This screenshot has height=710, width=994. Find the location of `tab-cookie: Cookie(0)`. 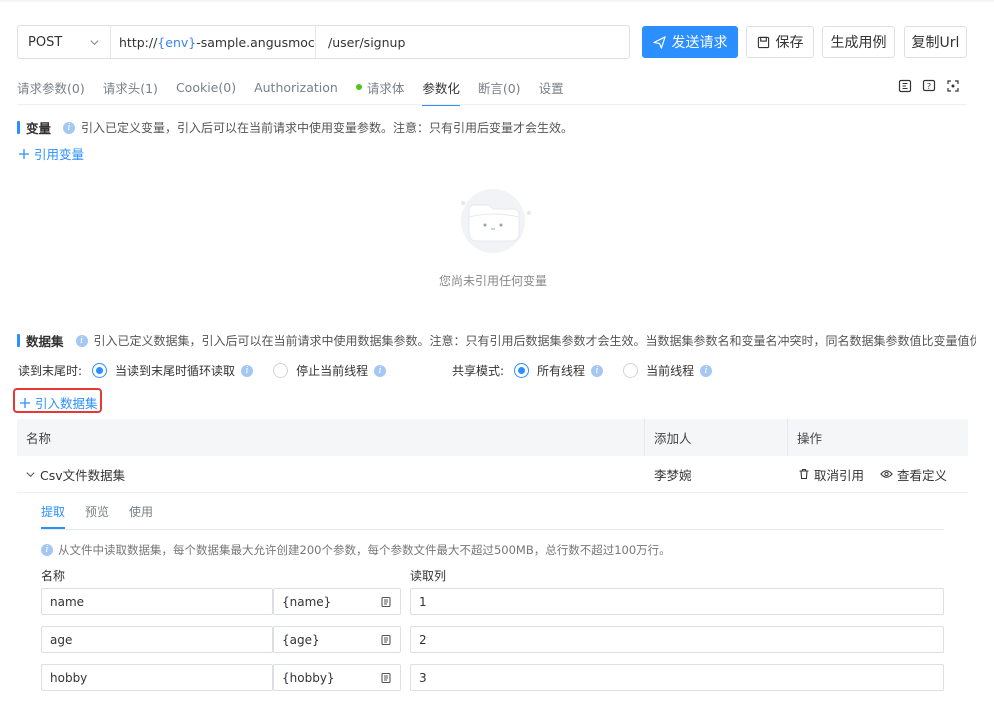

tab-cookie: Cookie(0) is located at coordinates (206, 87).